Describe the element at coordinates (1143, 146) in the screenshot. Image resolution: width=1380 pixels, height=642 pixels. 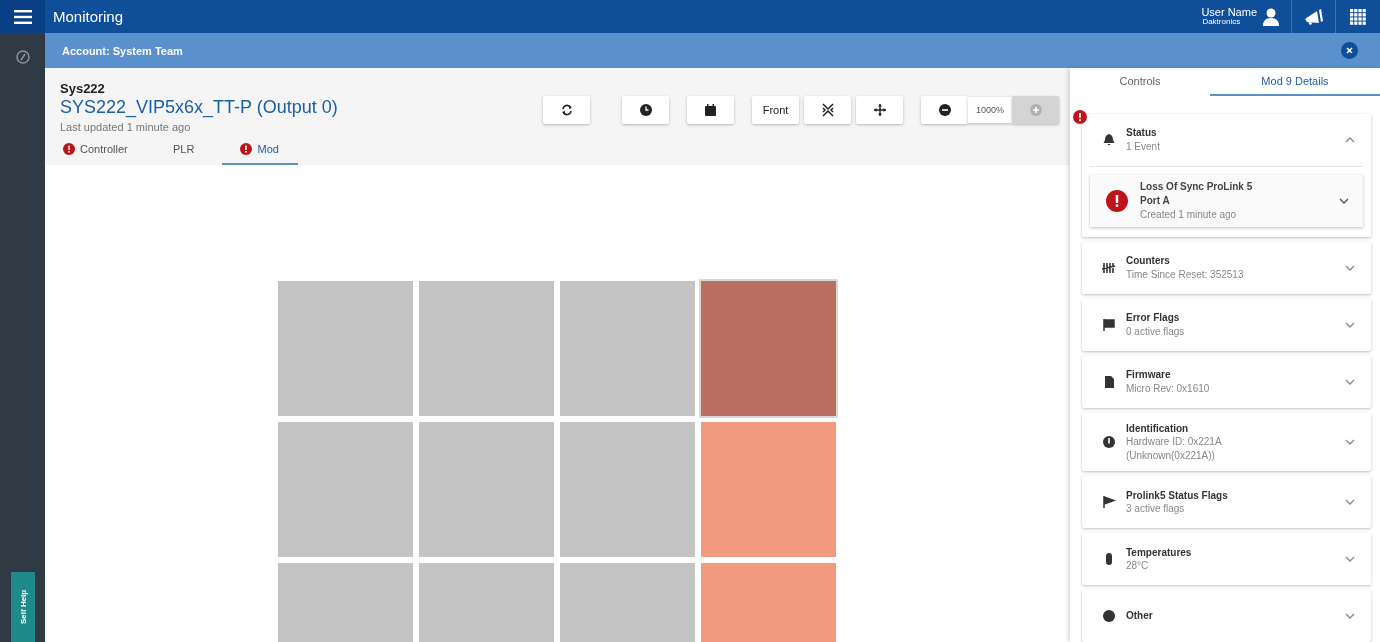
I see `card-subtitle: 1 Event` at that location.